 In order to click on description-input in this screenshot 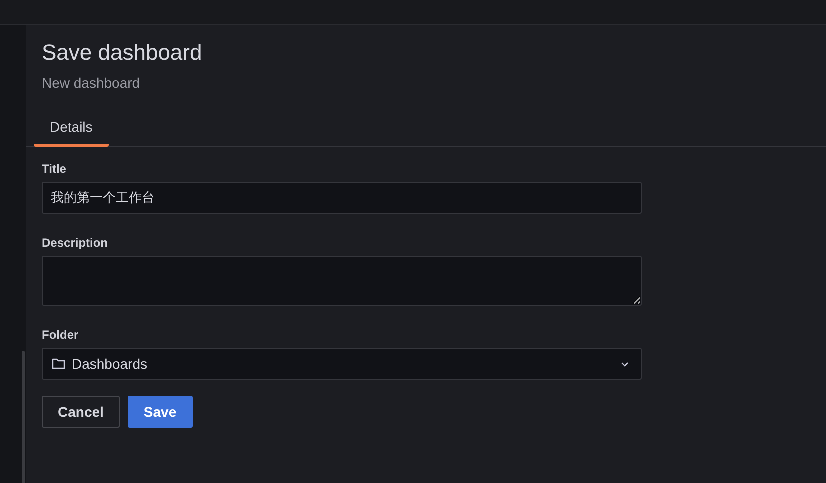, I will do `click(342, 281)`.